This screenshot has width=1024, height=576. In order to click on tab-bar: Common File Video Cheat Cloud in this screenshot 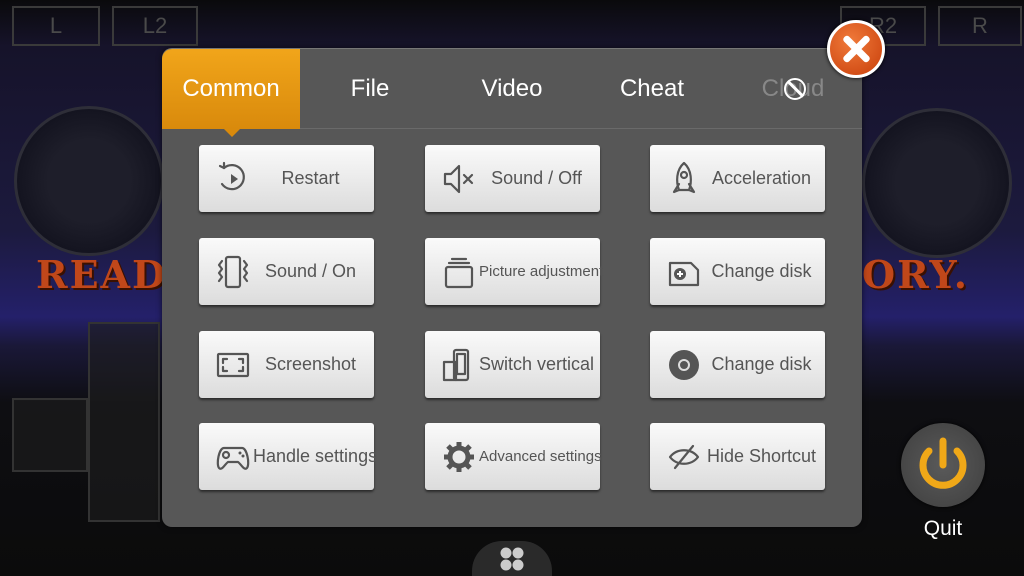, I will do `click(512, 93)`.